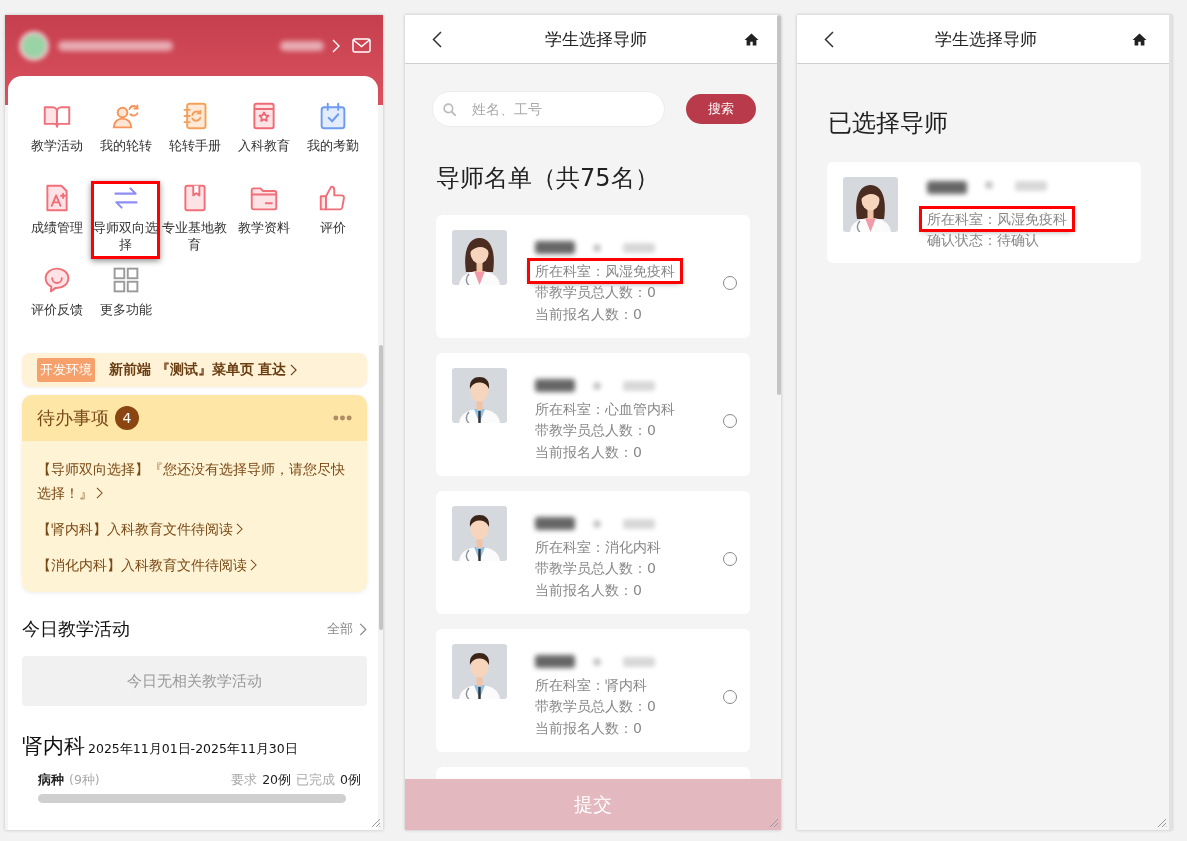 The width and height of the screenshot is (1187, 841). I want to click on person-arrows-icon, so click(125, 116).